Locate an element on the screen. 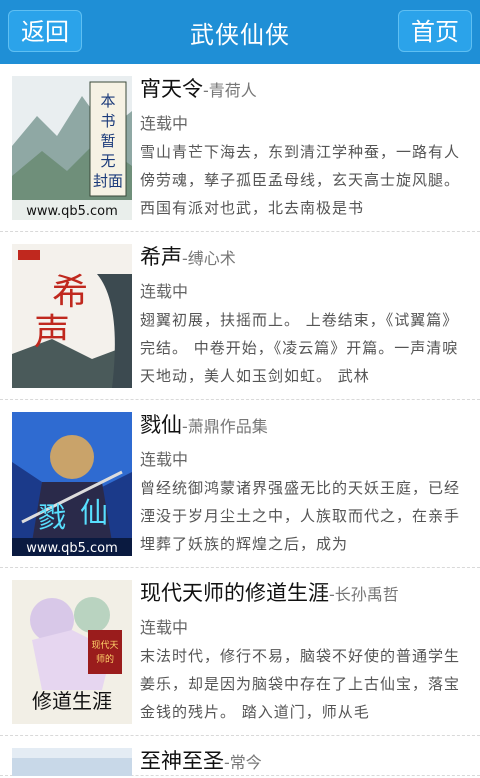 This screenshot has width=480, height=778. book-cover: 现代天 师的 修道生涯 is located at coordinates (72, 652).